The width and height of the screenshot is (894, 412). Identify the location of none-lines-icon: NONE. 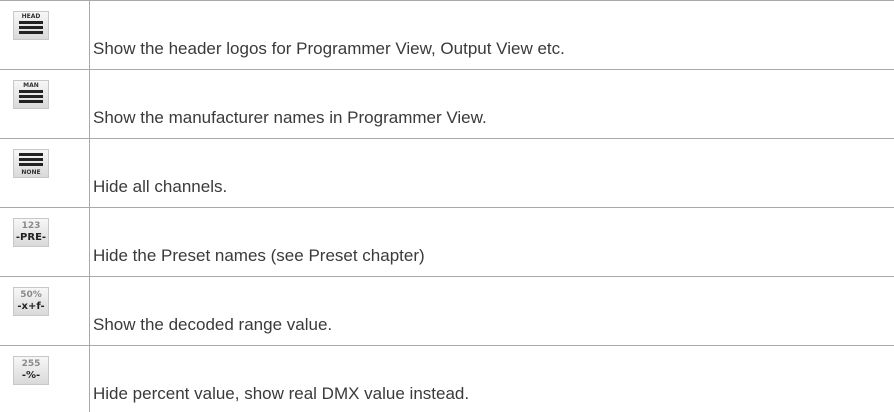
(31, 163).